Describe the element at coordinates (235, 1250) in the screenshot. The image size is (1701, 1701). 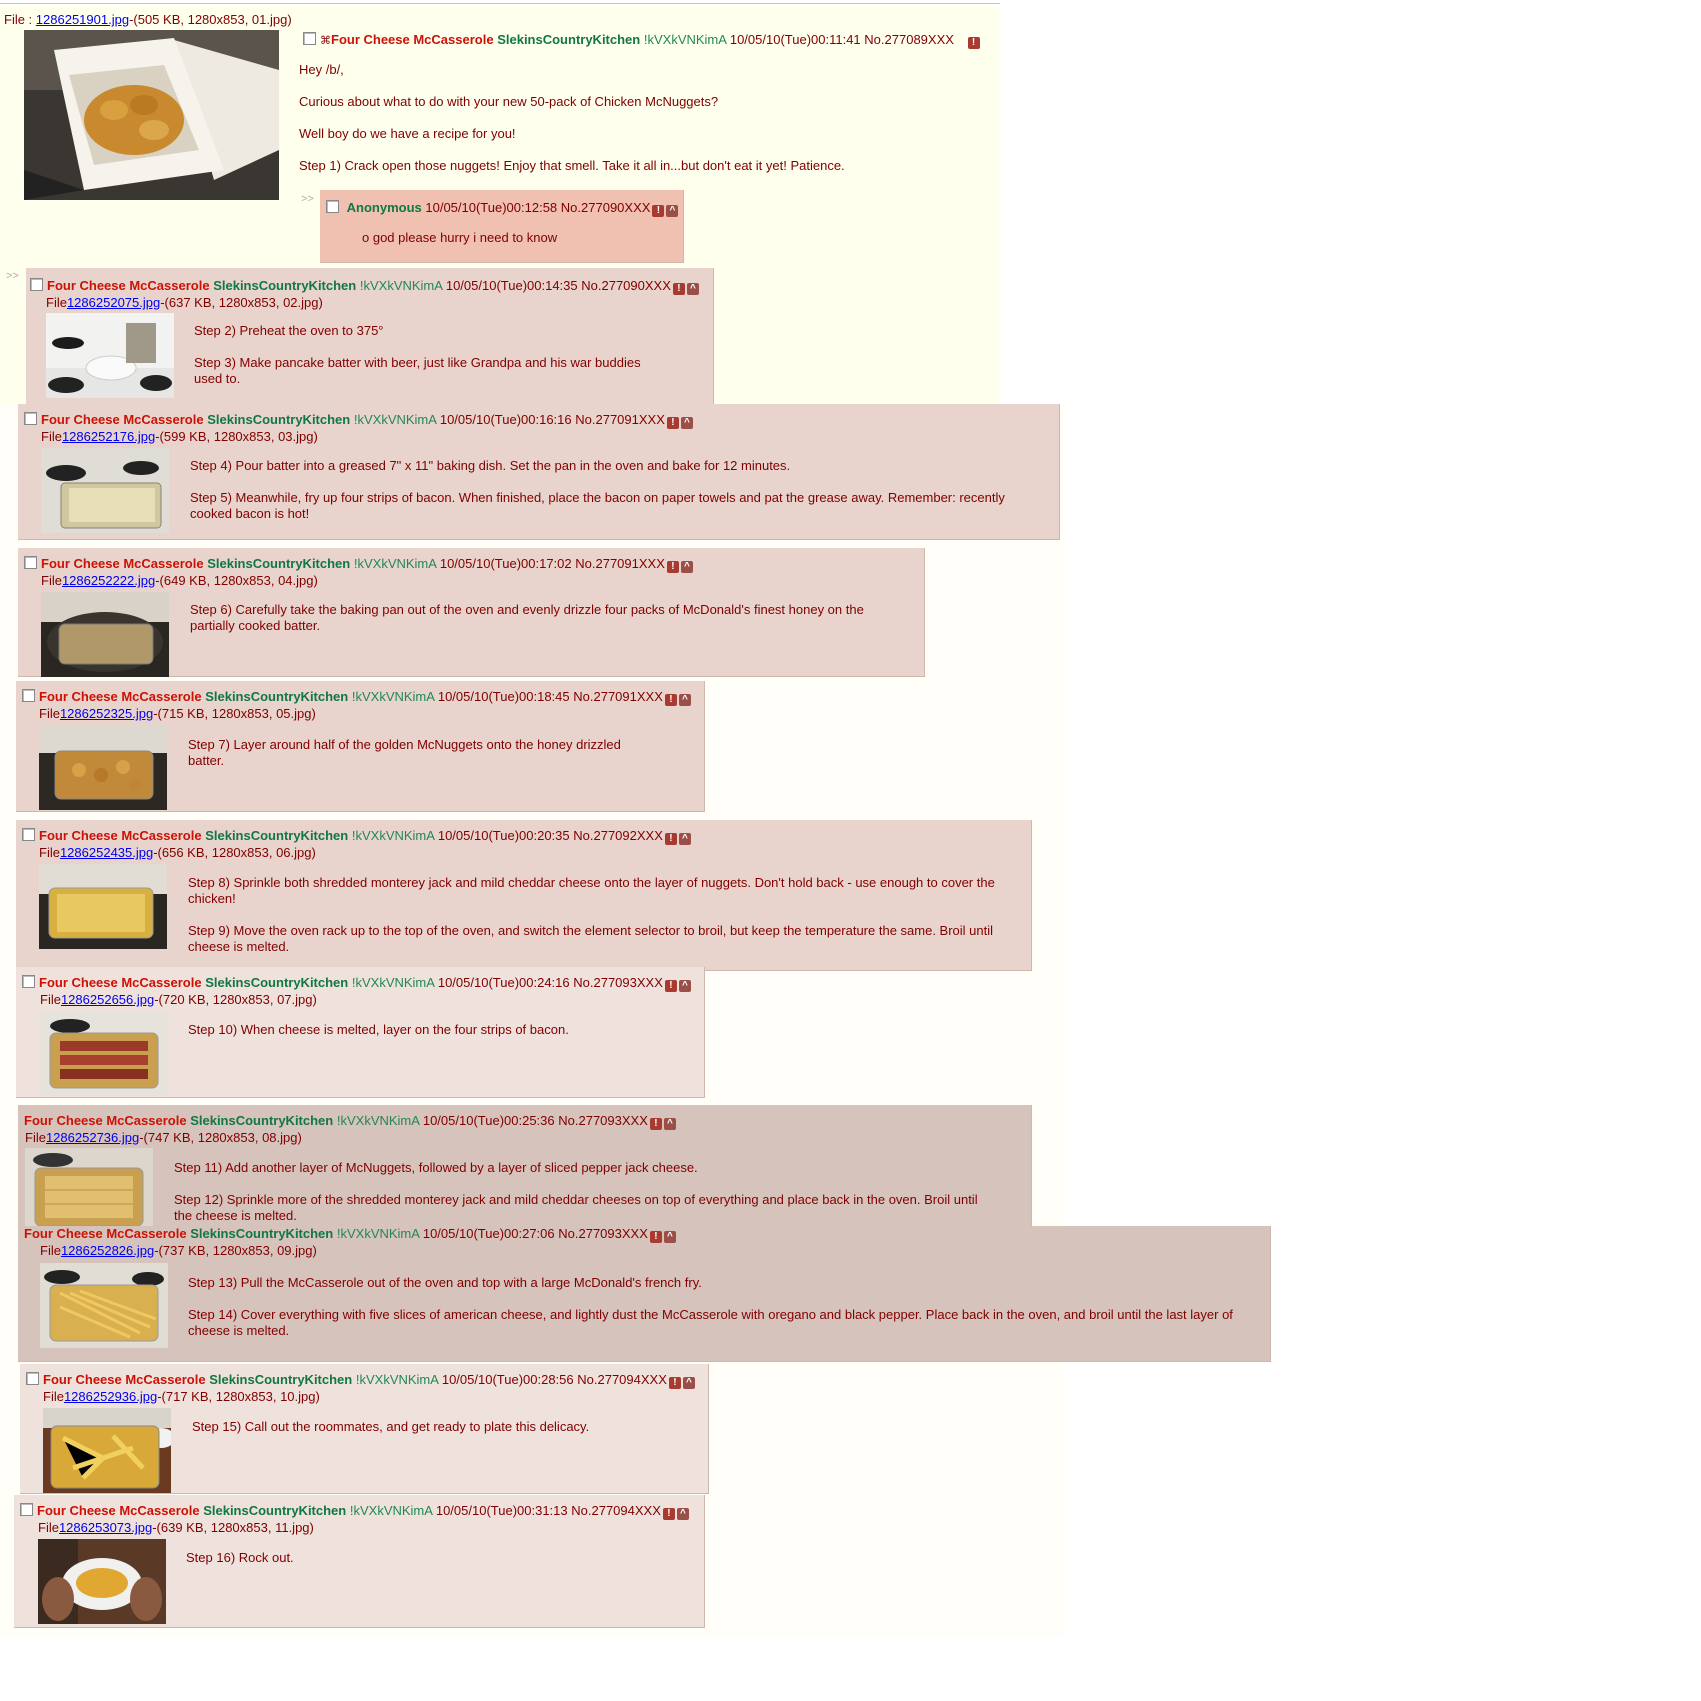
I see `file-meta: -(737 KB, 1280x853, 09.jpg)` at that location.